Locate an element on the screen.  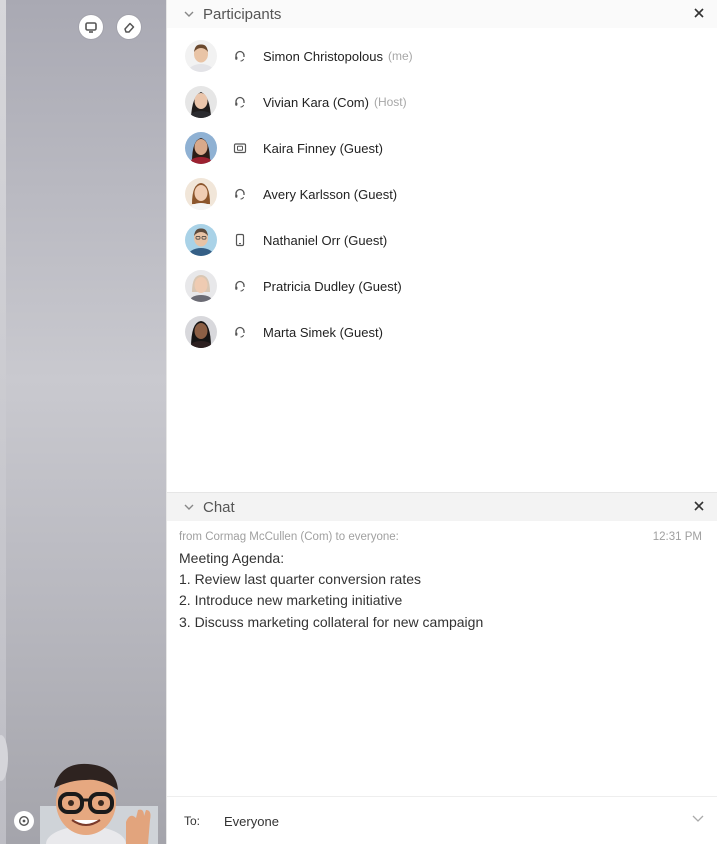
participant-row: Simon Christopolous (me) is located at coordinates (445, 56).